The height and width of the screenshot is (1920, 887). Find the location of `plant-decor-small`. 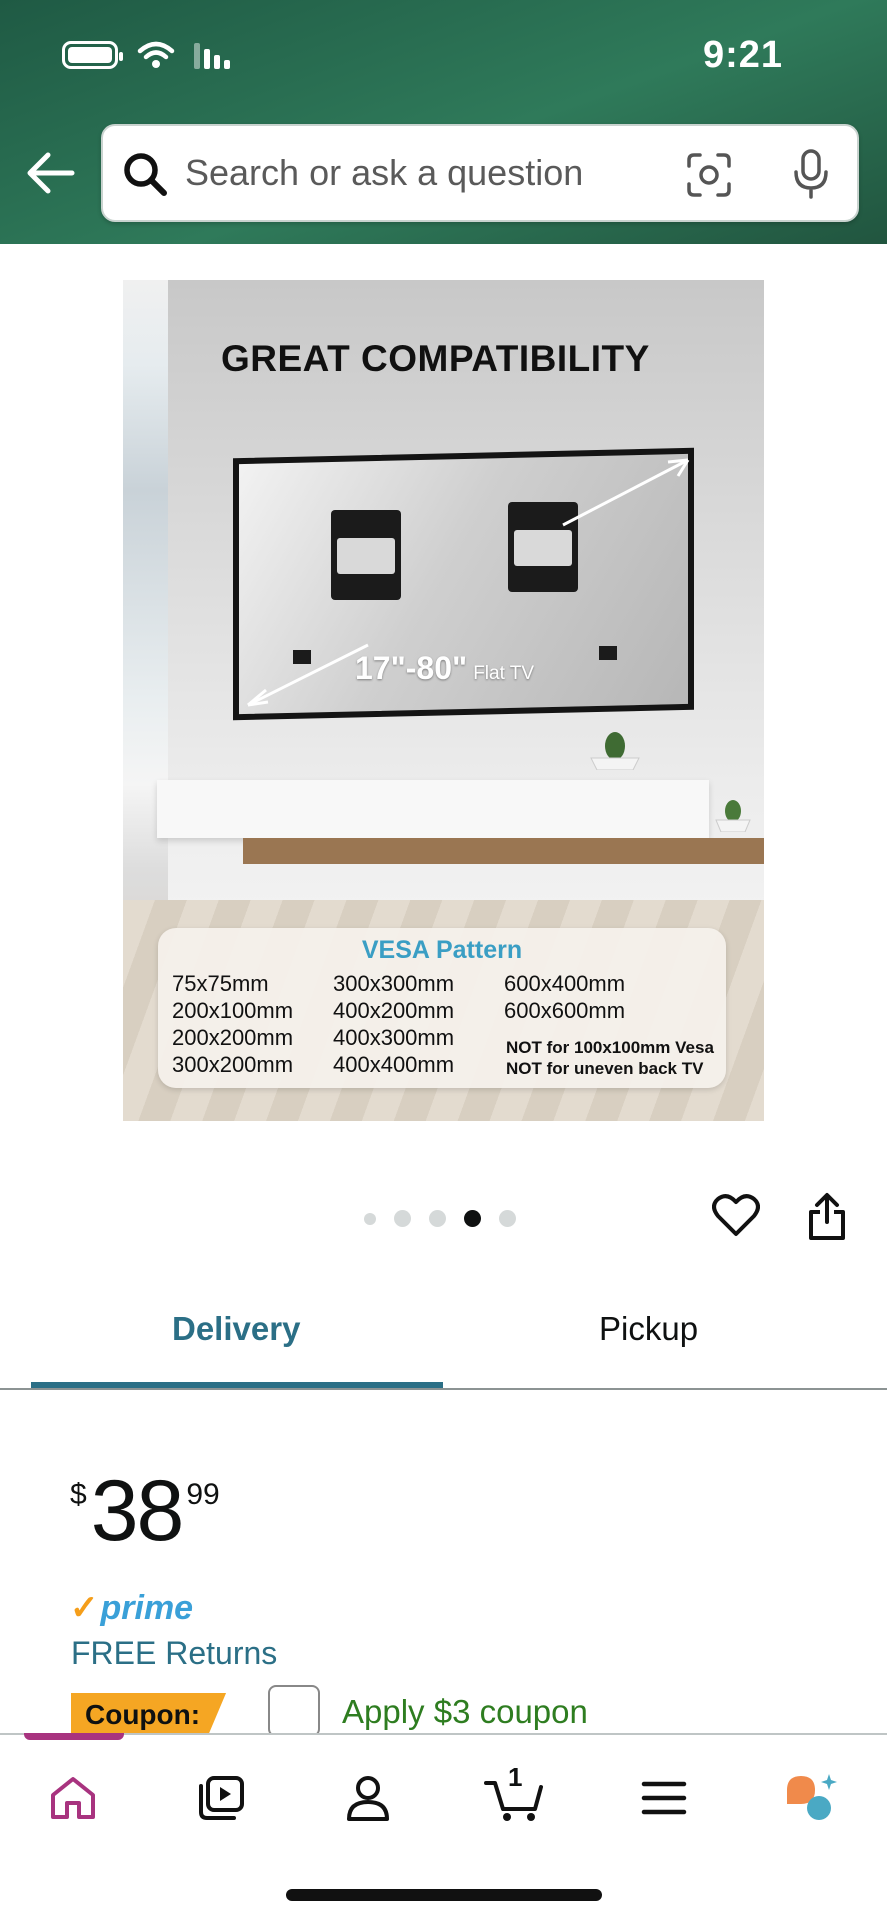

plant-decor-small is located at coordinates (733, 816).